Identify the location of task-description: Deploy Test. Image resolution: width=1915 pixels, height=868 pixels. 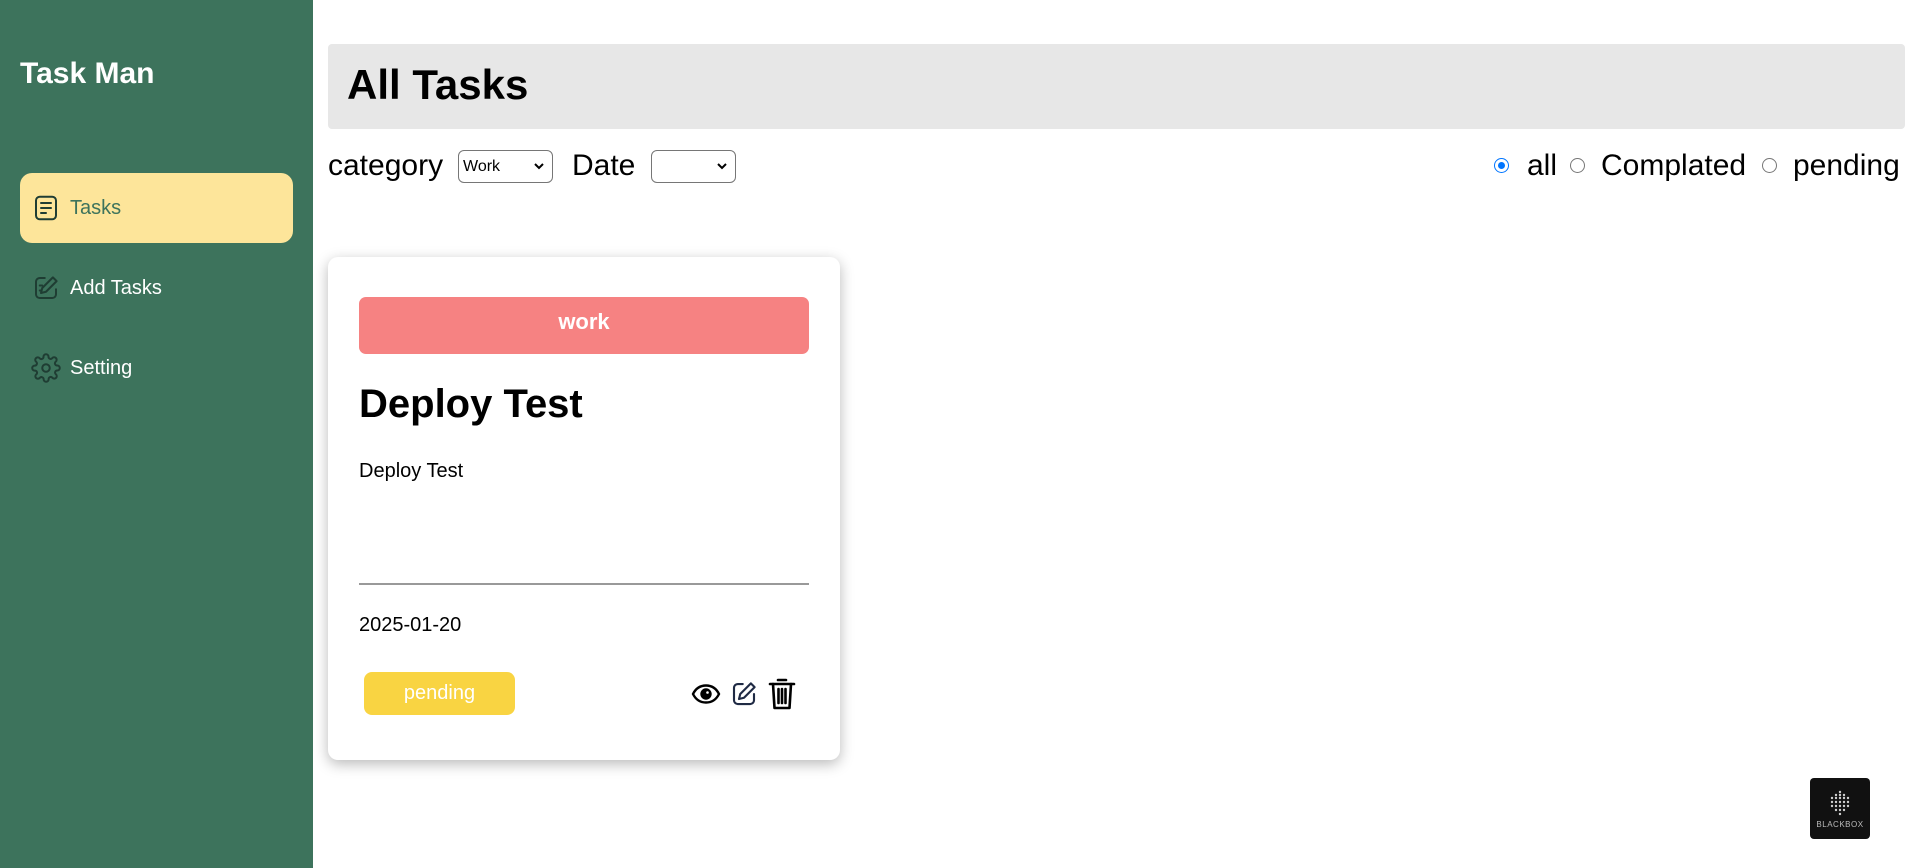
(411, 471).